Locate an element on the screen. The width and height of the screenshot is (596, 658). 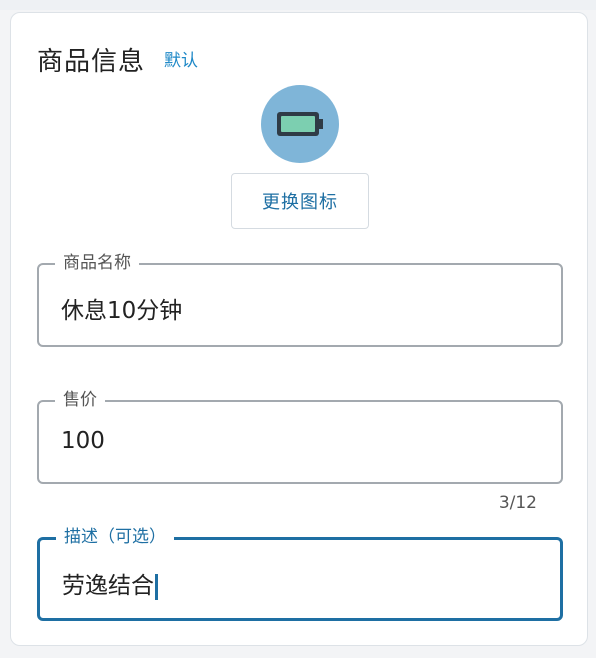
product-name-field: 商品名称 休息10分钟 is located at coordinates (300, 299).